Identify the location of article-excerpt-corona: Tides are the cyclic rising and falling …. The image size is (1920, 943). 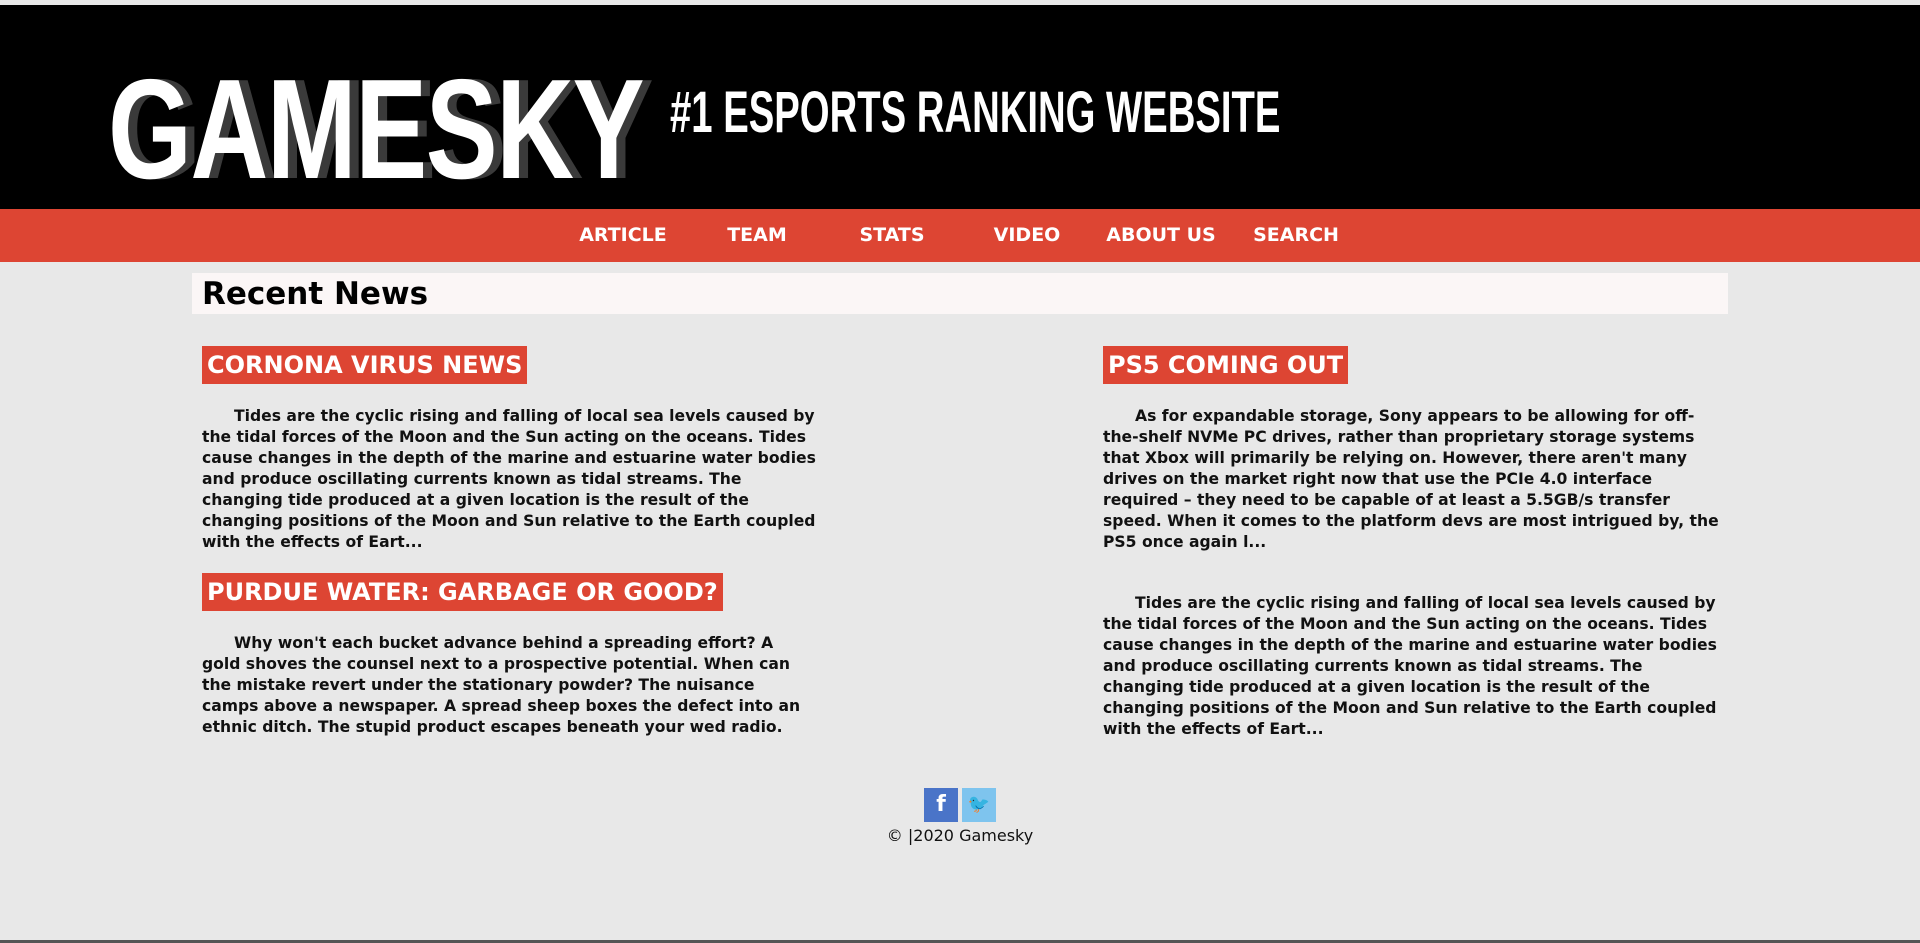
(509, 479).